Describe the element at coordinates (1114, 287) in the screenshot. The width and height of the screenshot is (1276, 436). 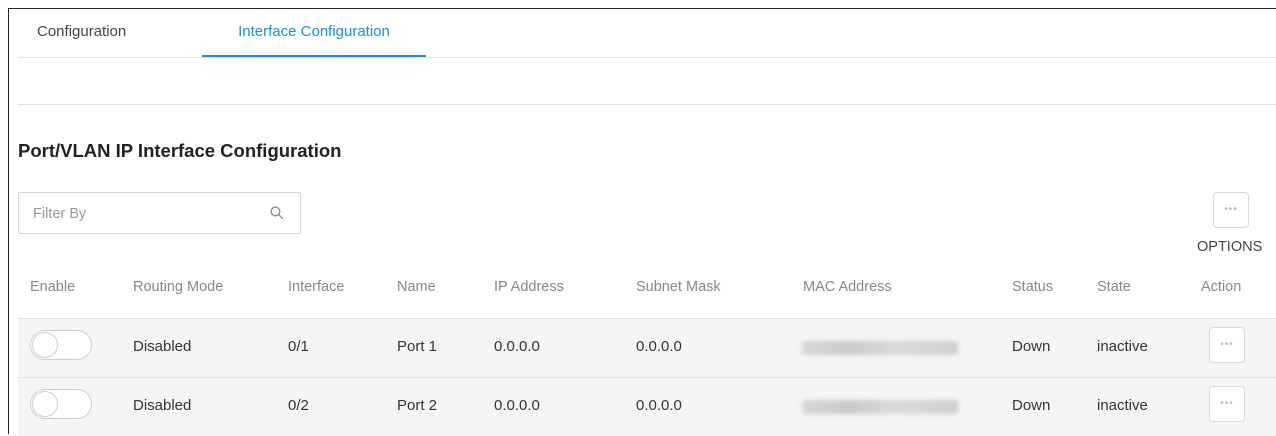
I see `col-header-state: State` at that location.